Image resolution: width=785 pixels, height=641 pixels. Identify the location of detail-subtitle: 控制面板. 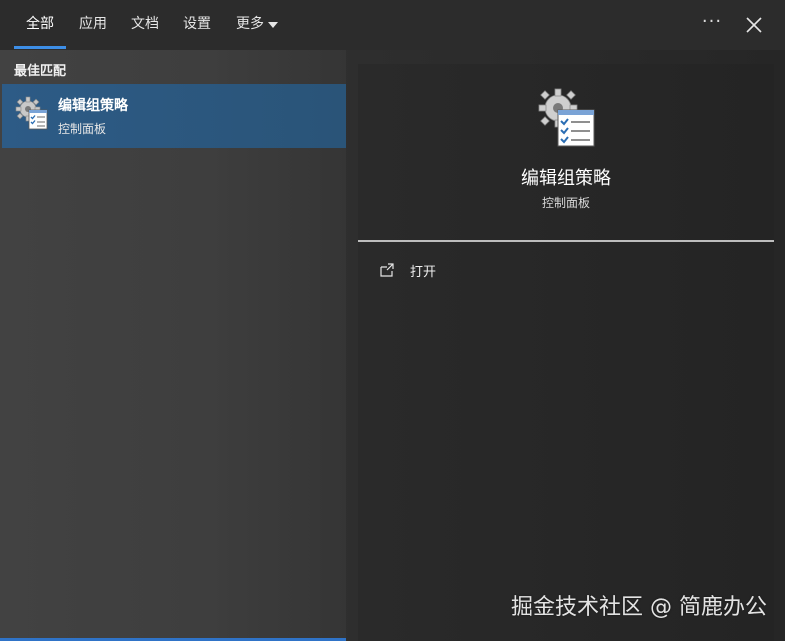
(565, 203).